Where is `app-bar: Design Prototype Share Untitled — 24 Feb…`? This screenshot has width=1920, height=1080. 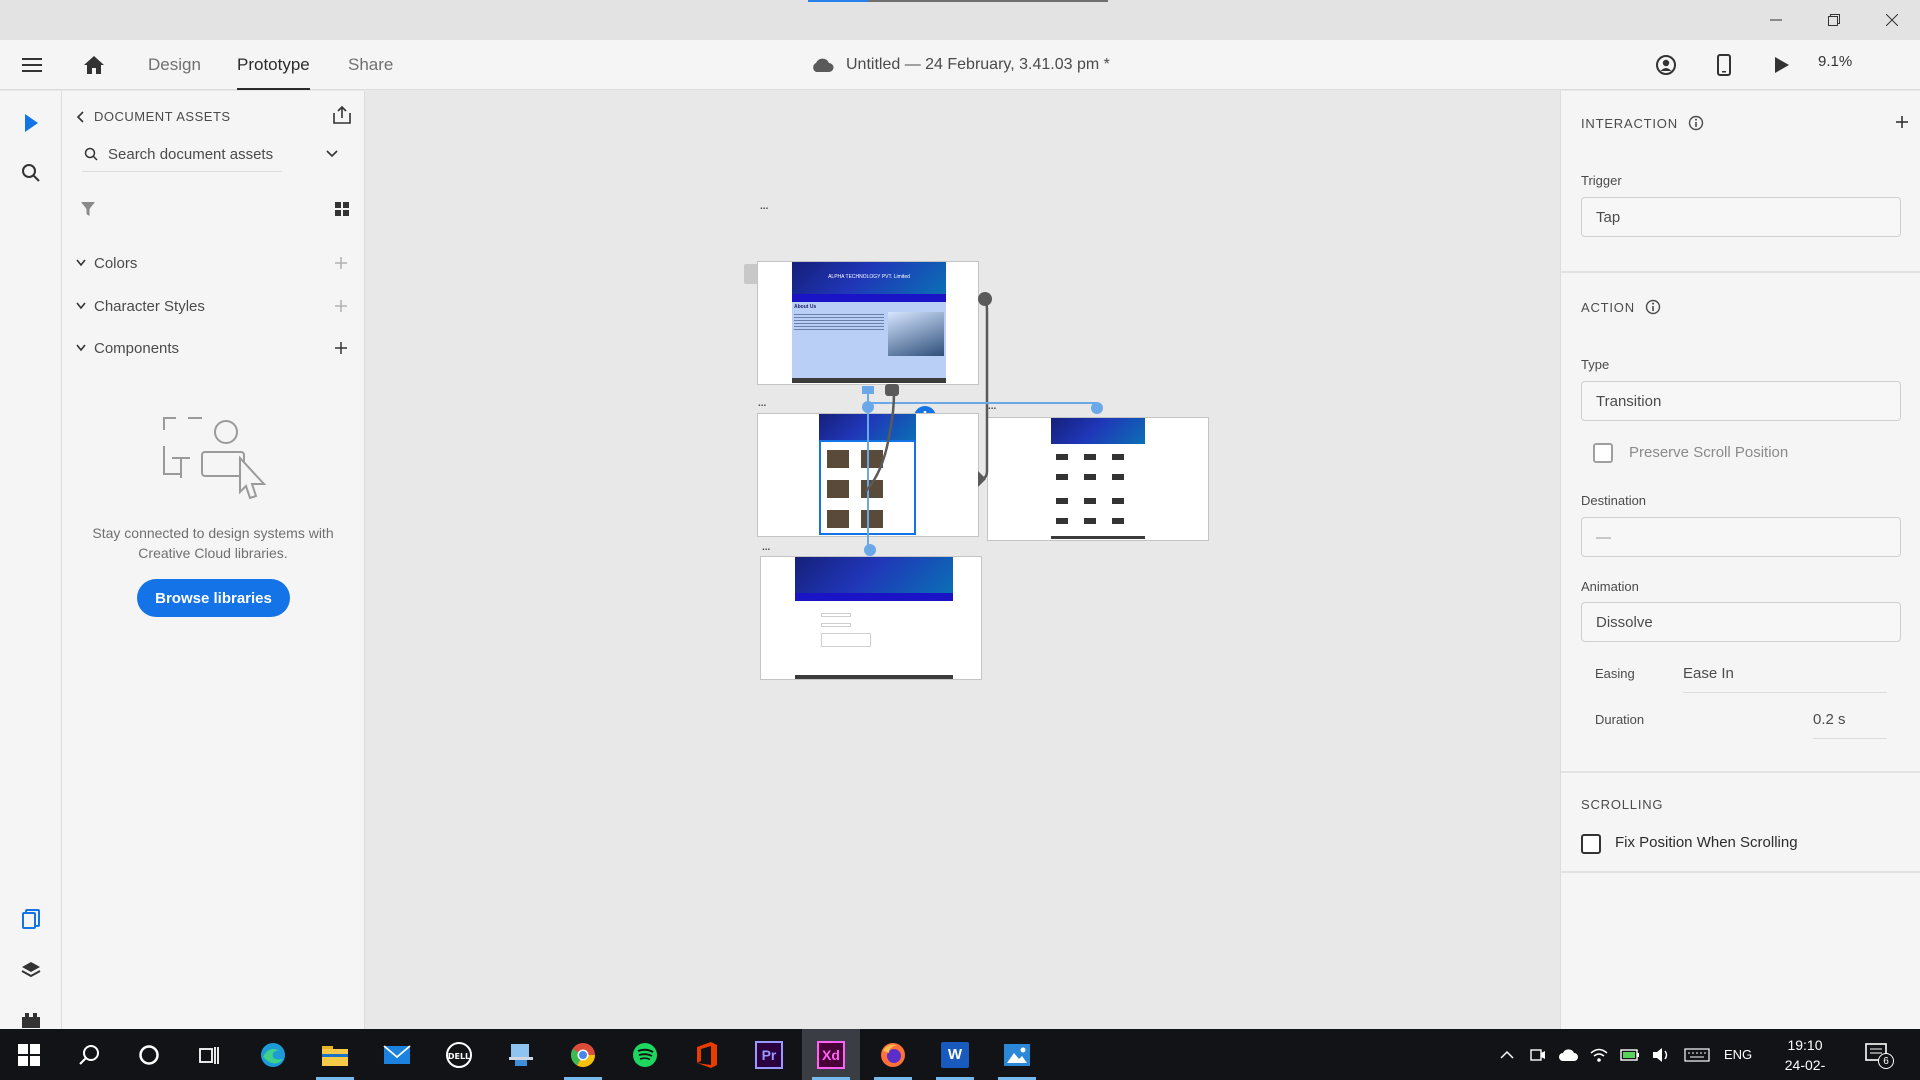
app-bar: Design Prototype Share Untitled — 24 Feb… is located at coordinates (960, 65).